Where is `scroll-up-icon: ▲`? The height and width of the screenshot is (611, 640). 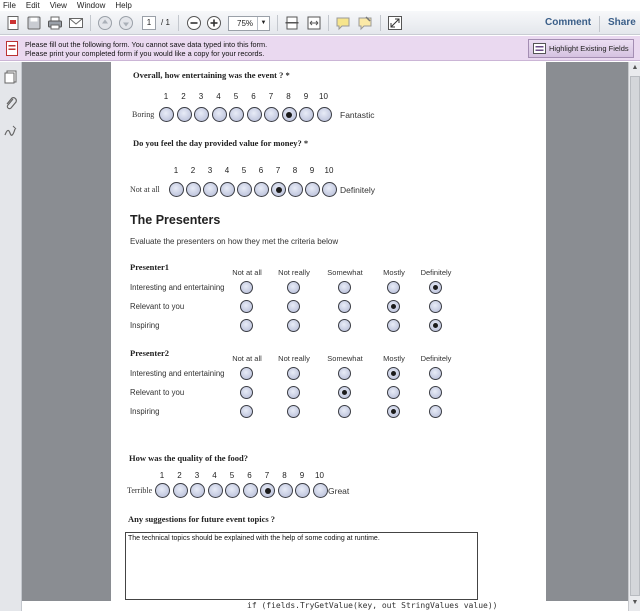
scroll-up-icon: ▲ is located at coordinates (635, 69).